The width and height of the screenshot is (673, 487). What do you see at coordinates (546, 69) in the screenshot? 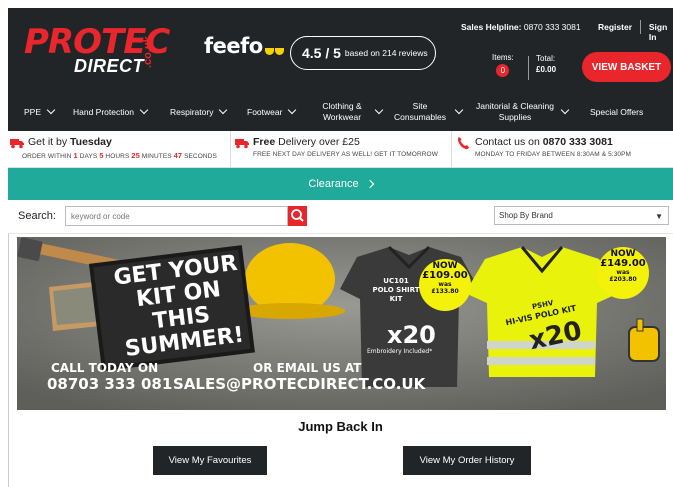
I see `total-value: £0.00` at bounding box center [546, 69].